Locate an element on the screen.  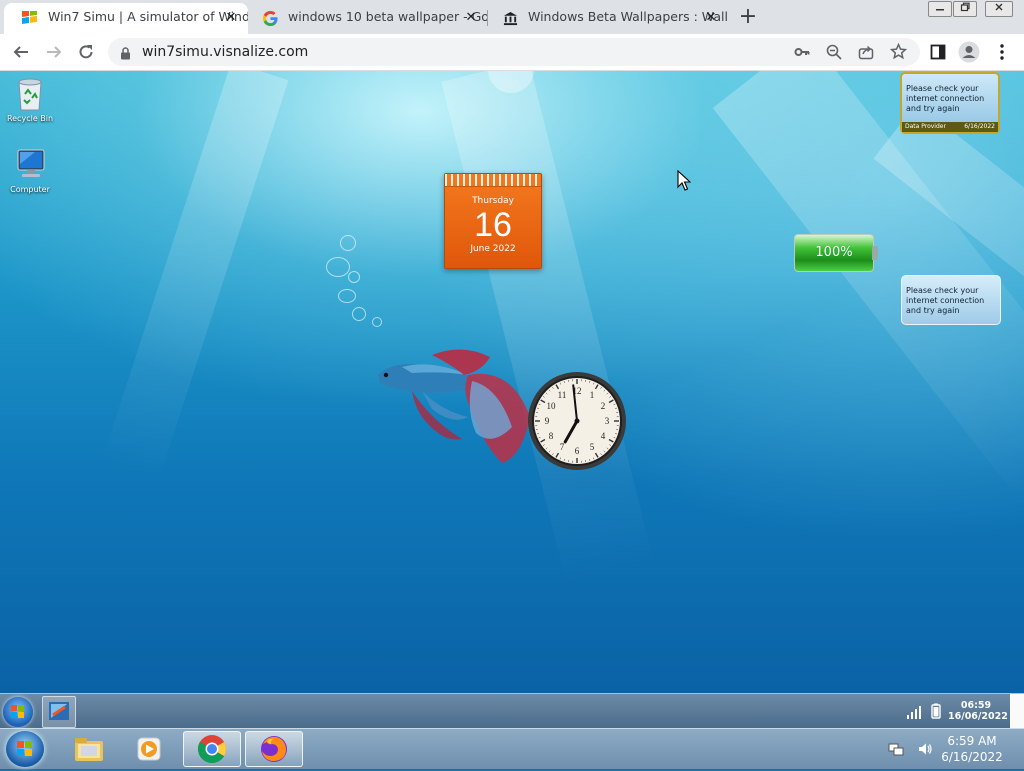
google-icon is located at coordinates (270, 18).